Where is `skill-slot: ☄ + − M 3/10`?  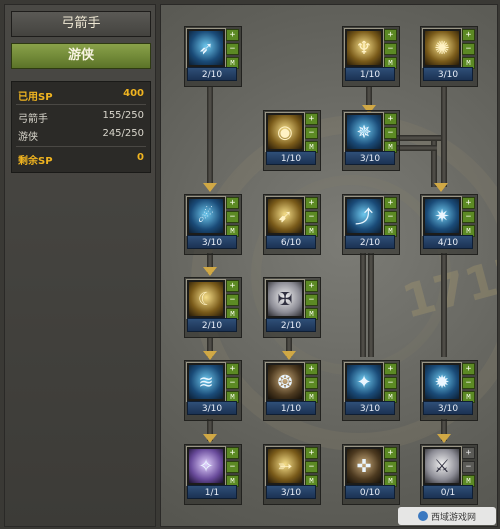 skill-slot: ☄ + − M 3/10 is located at coordinates (213, 224).